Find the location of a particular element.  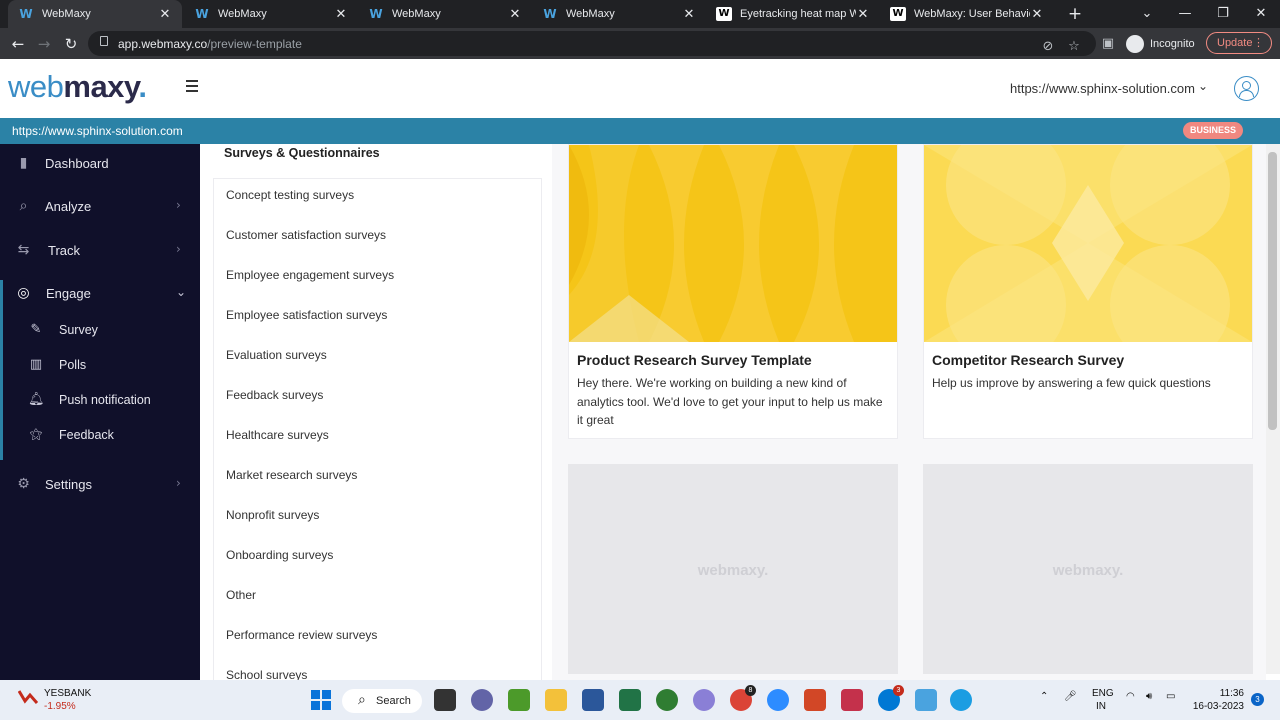

file-explorer-icon is located at coordinates (556, 700).